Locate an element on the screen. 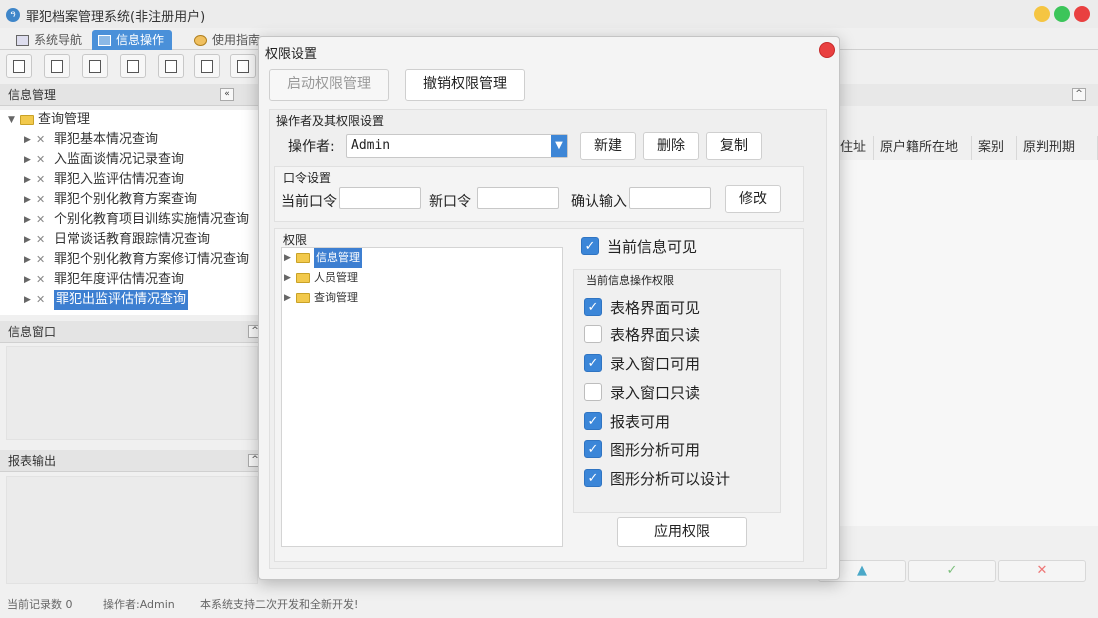 The height and width of the screenshot is (618, 1098). record-count: 当前记录数 0 is located at coordinates (40, 604).